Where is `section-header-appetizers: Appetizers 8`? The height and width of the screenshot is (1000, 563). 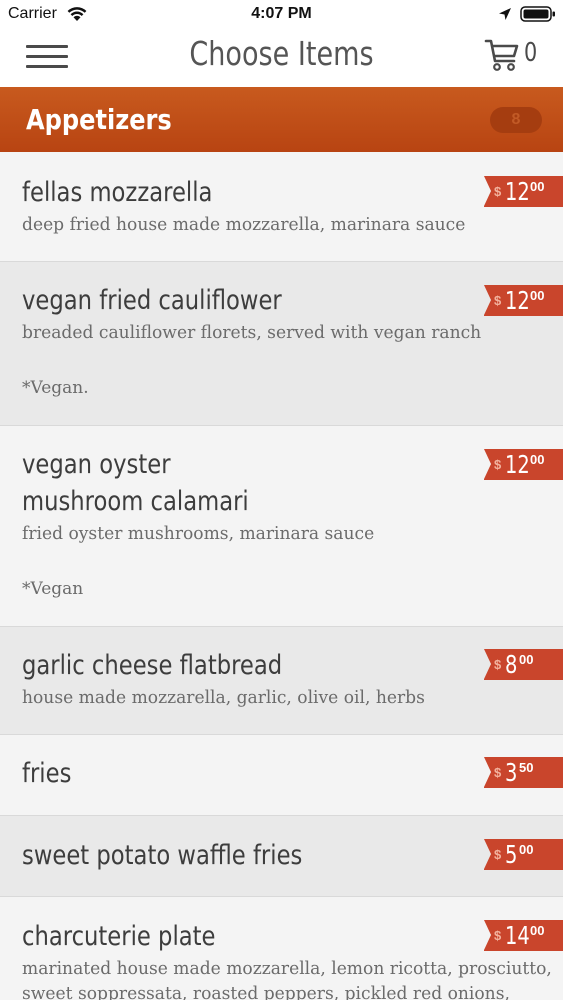 section-header-appetizers: Appetizers 8 is located at coordinates (281, 119).